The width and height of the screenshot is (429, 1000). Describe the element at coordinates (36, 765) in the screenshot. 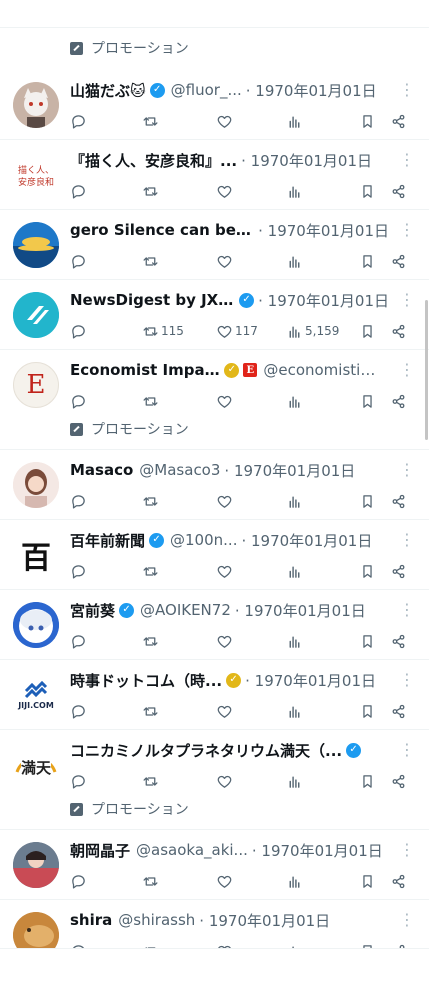

I see `avatar: 満天` at that location.